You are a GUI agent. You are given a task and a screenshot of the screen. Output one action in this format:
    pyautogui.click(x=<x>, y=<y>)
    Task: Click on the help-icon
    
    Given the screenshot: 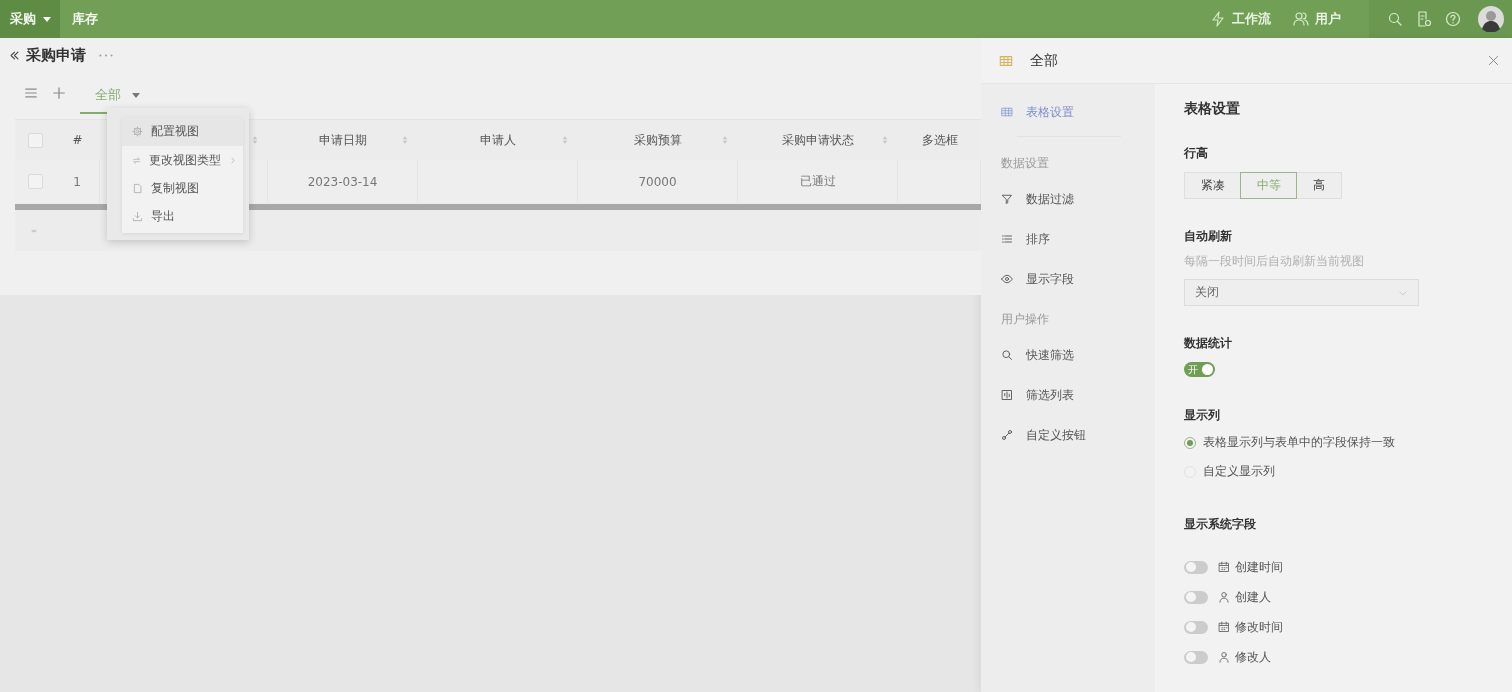 What is the action you would take?
    pyautogui.click(x=1453, y=19)
    